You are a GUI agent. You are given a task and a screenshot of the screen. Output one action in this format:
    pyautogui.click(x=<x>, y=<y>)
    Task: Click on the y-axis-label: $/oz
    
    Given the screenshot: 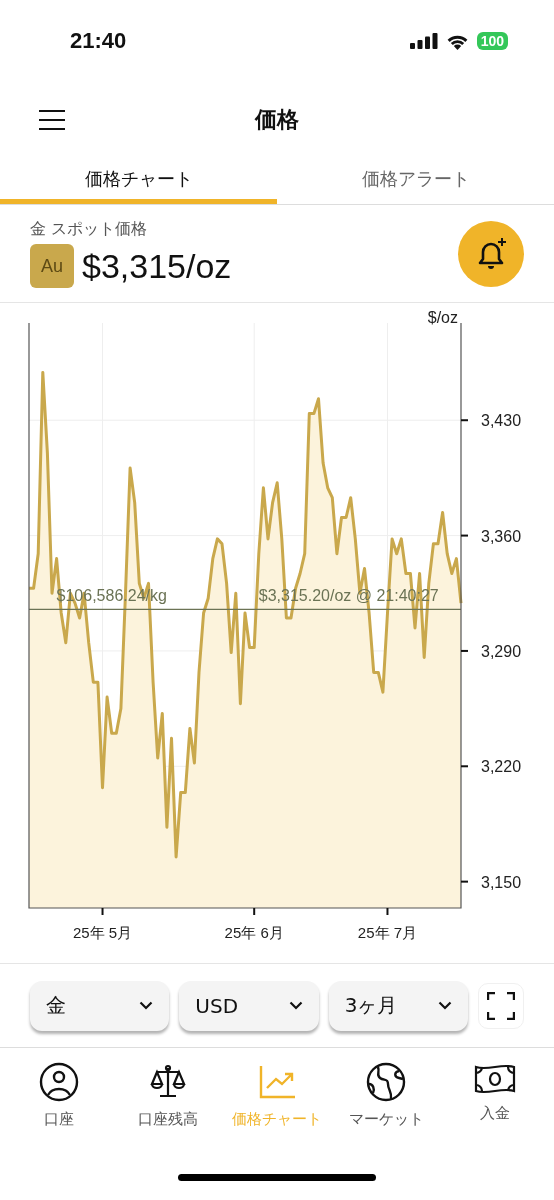 What is the action you would take?
    pyautogui.click(x=442, y=317)
    